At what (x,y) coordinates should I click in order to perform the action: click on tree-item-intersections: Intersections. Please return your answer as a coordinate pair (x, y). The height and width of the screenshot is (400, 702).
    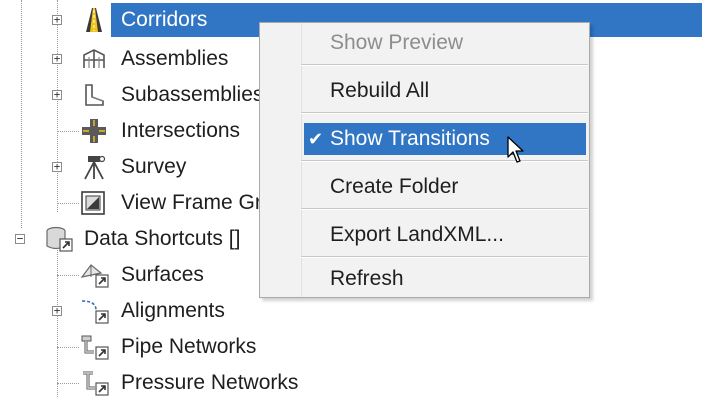
    Looking at the image, I should click on (131, 131).